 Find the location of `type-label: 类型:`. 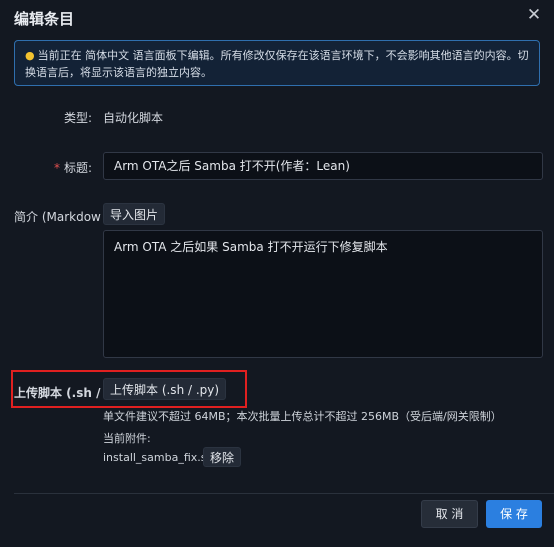

type-label: 类型: is located at coordinates (78, 118).